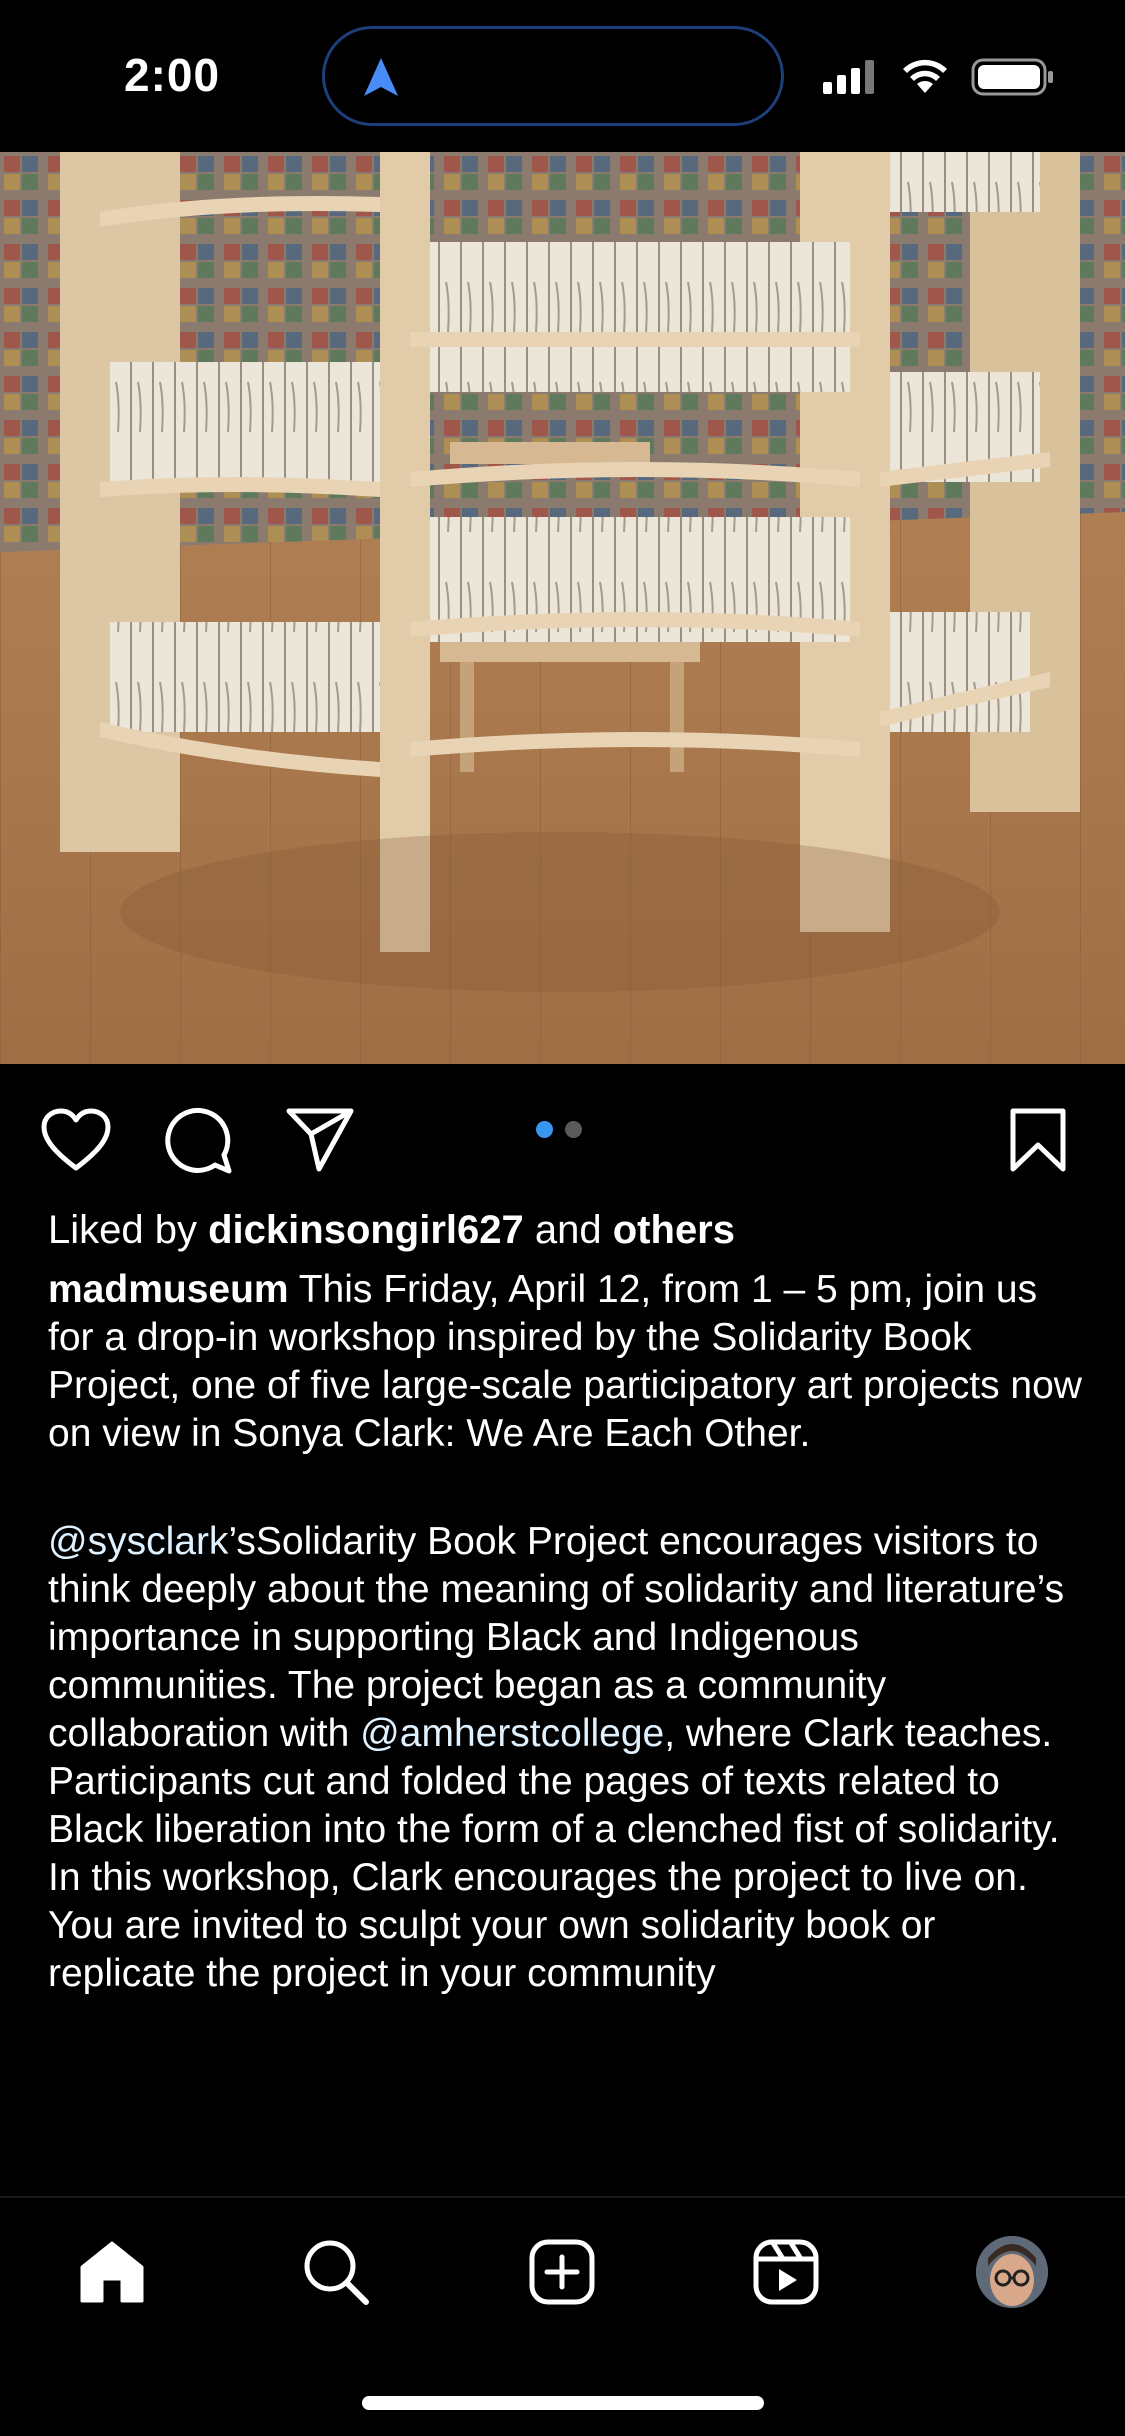 This screenshot has height=2436, width=1125. What do you see at coordinates (128, 1230) in the screenshot?
I see `likes-prefix: Liked by` at bounding box center [128, 1230].